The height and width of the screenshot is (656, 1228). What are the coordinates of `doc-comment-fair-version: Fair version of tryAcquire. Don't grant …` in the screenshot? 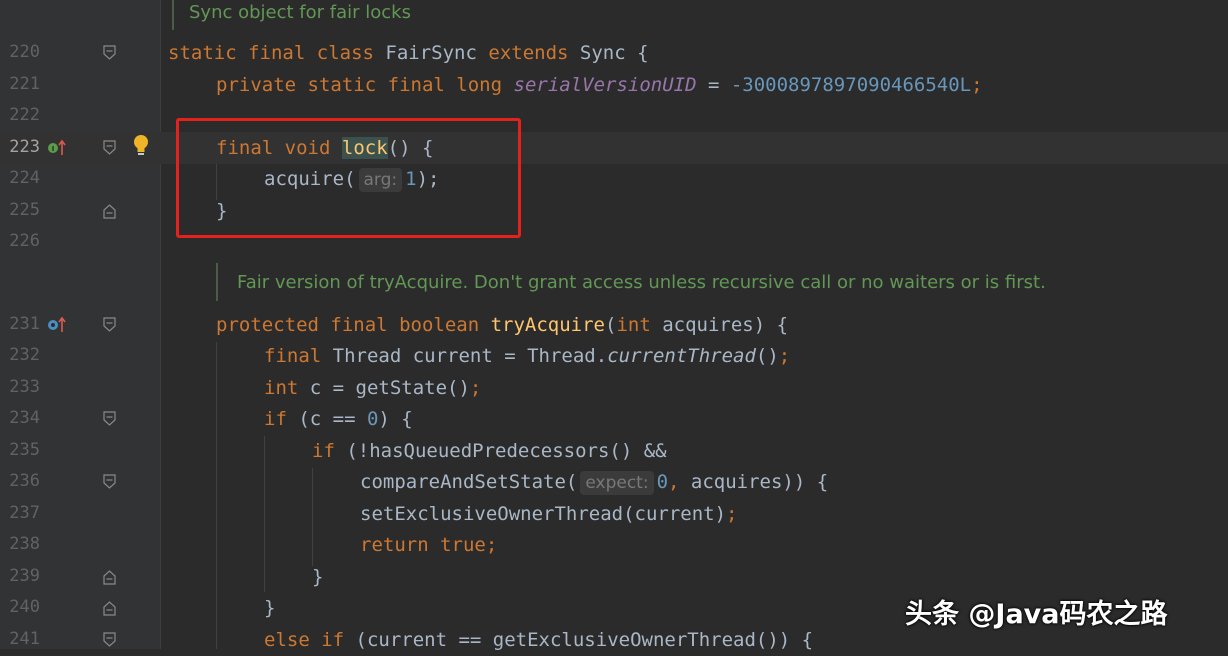 It's located at (641, 282).